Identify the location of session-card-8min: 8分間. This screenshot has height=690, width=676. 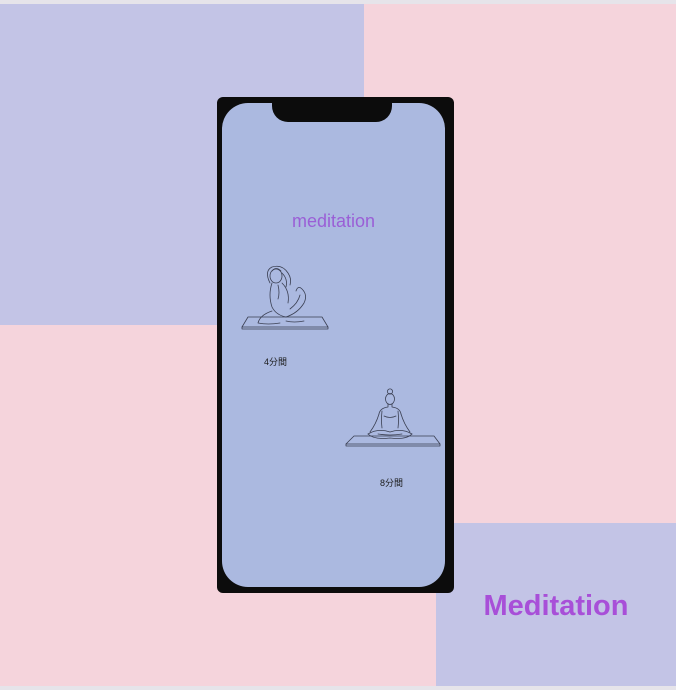
(394, 443).